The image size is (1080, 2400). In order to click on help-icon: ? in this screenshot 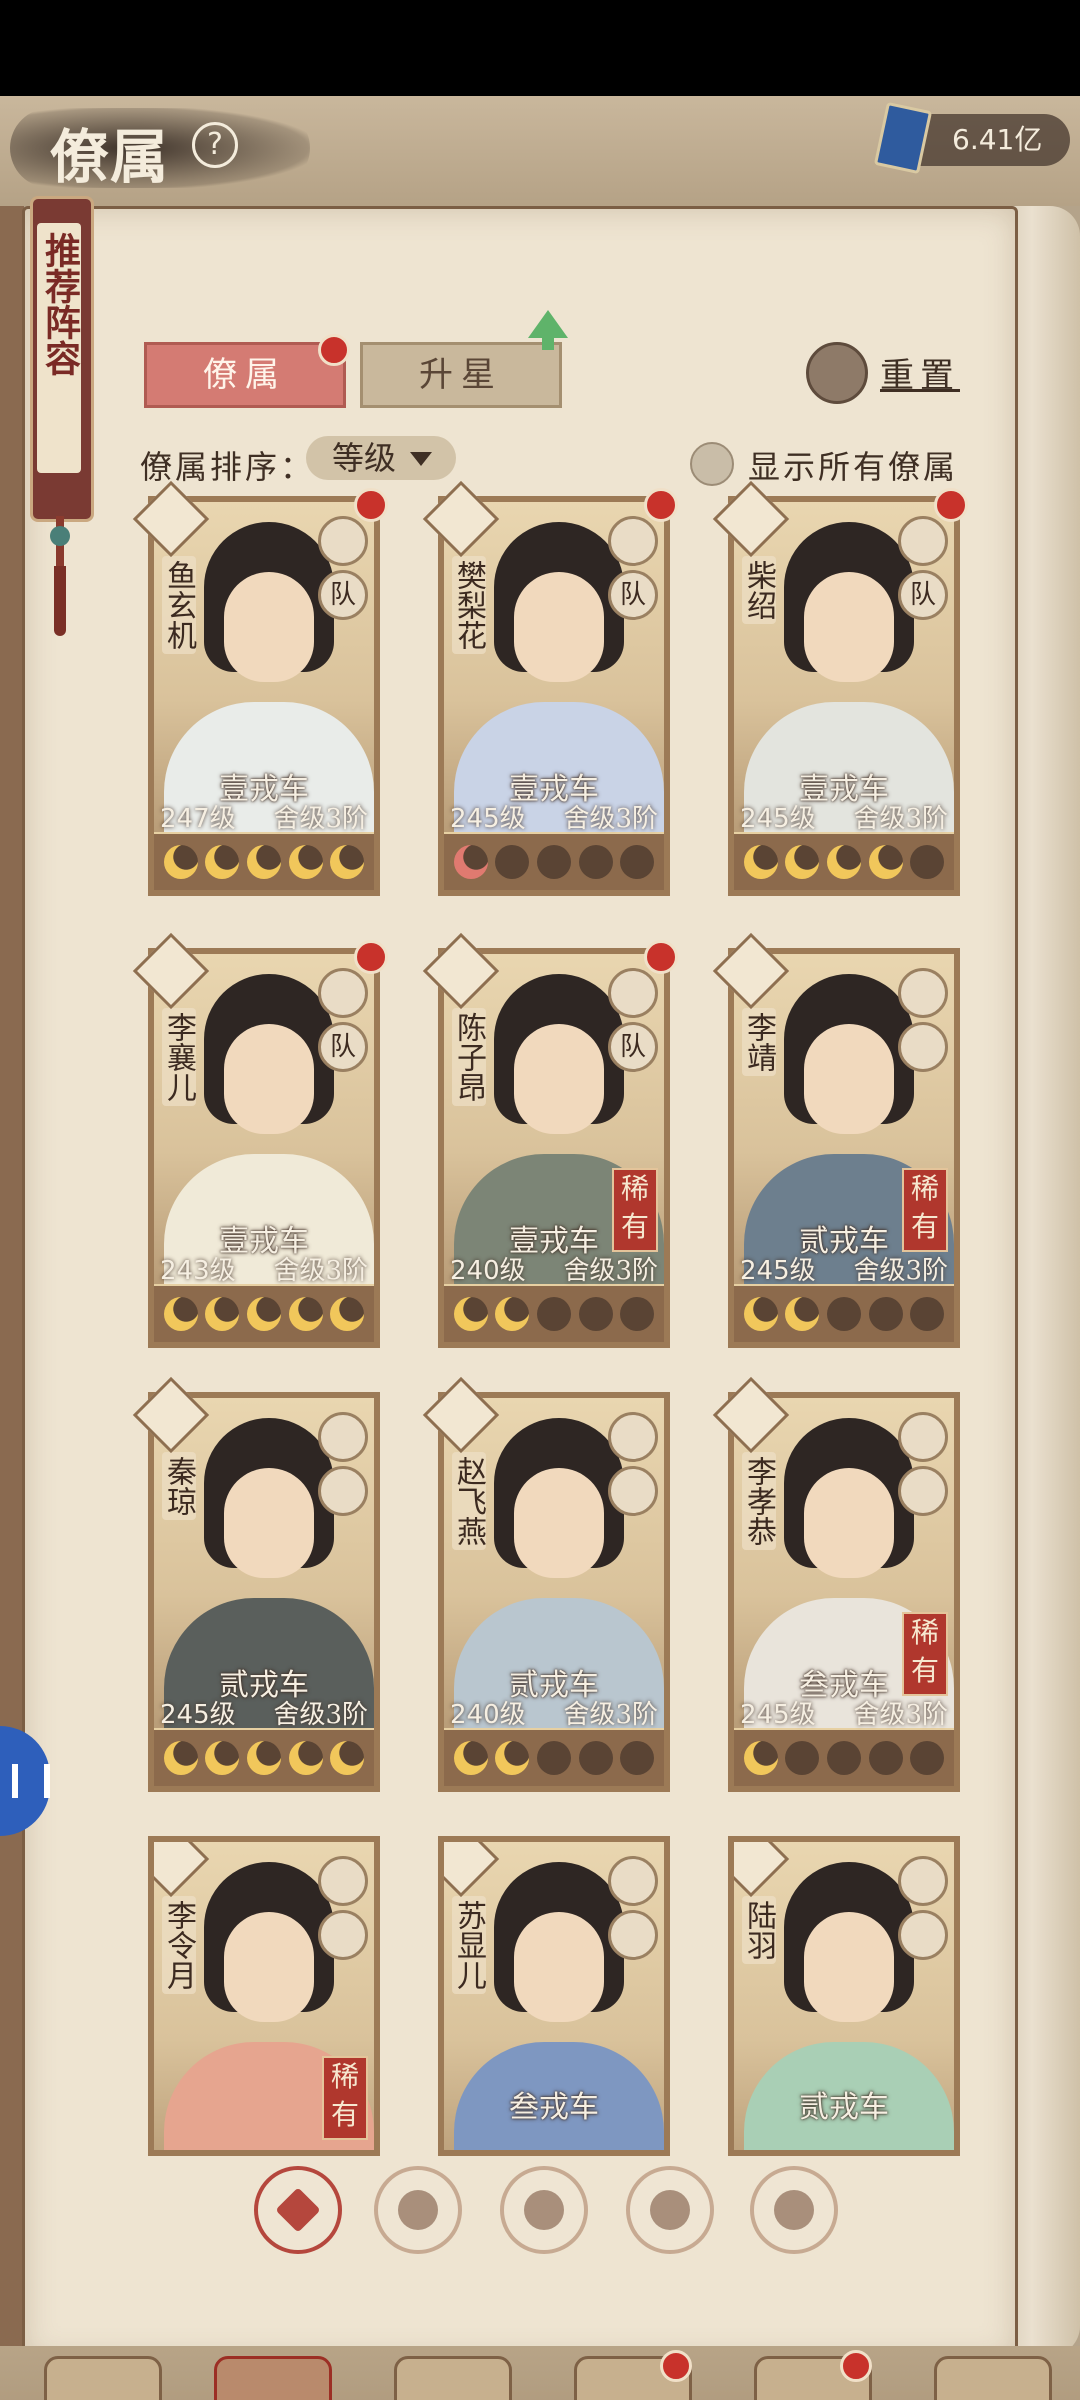, I will do `click(215, 145)`.